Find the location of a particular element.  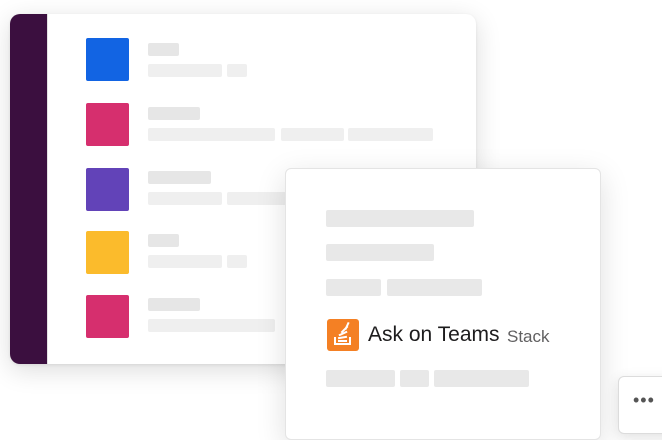

placeholder-line is located at coordinates (380, 252).